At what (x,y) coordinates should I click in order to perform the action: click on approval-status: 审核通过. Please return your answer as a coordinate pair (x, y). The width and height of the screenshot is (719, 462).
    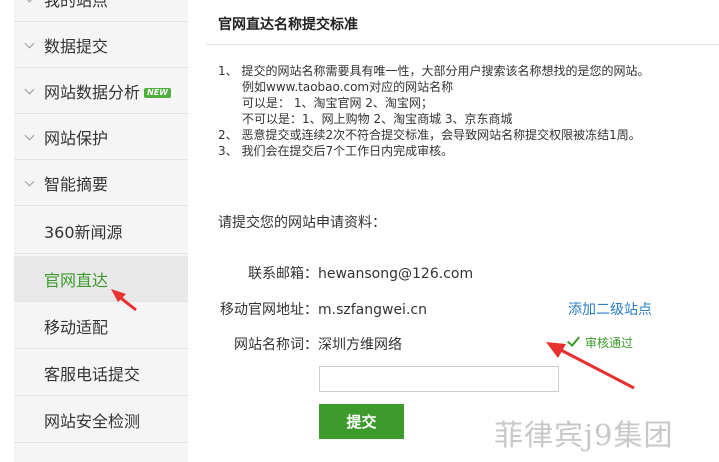
    Looking at the image, I should click on (600, 342).